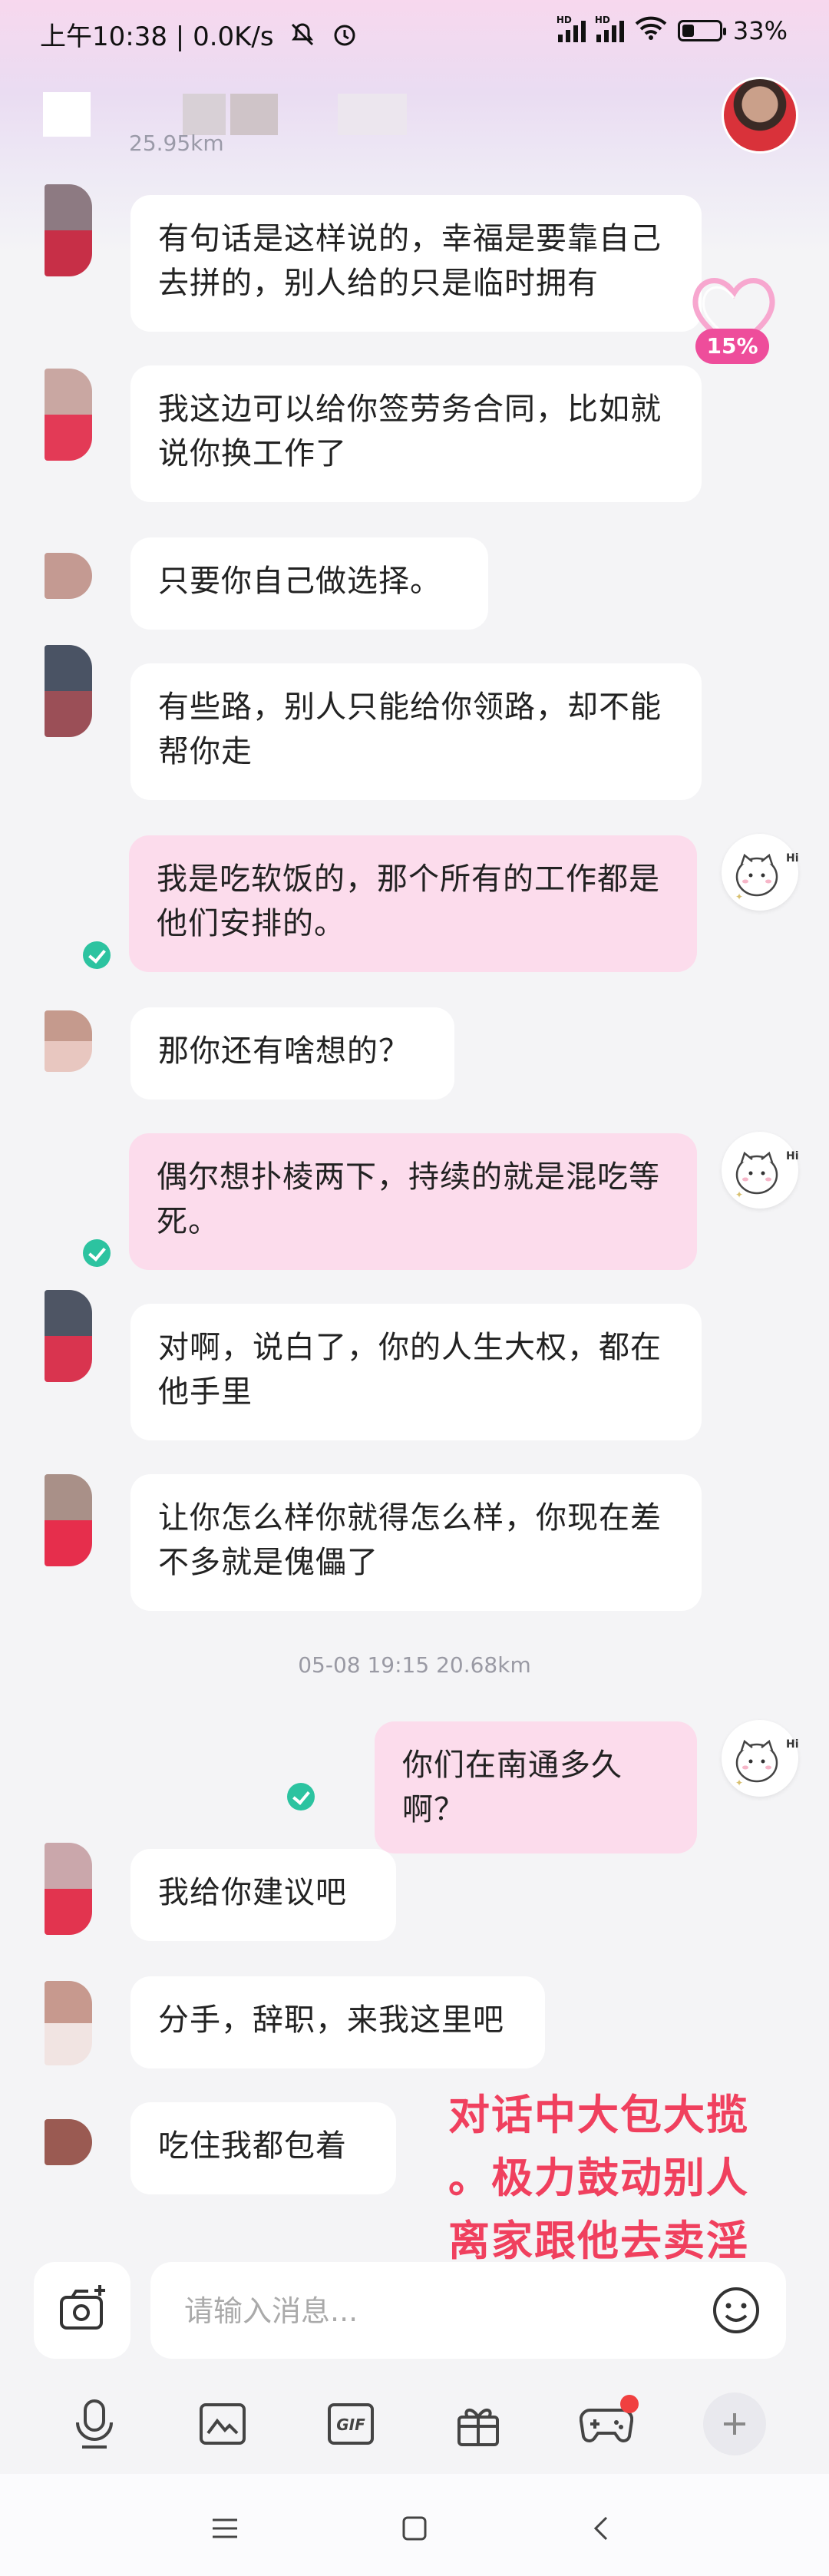 The height and width of the screenshot is (2576, 829). What do you see at coordinates (416, 433) in the screenshot?
I see `incoming-message: 我这边可以给你签劳务合同，比如就说你换工作了` at bounding box center [416, 433].